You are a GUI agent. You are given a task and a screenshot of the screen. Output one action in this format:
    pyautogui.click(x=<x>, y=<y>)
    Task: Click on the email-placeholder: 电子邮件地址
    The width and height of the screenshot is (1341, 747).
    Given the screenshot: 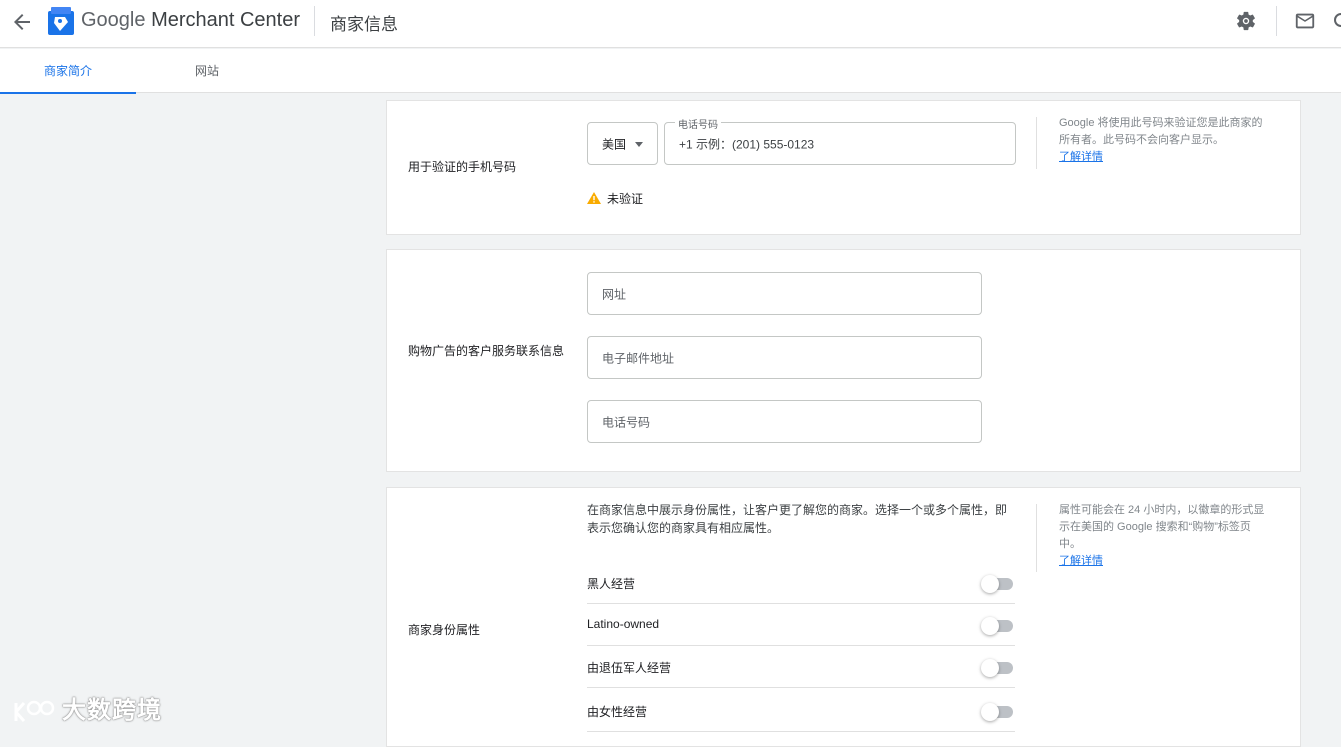 What is the action you would take?
    pyautogui.click(x=638, y=358)
    